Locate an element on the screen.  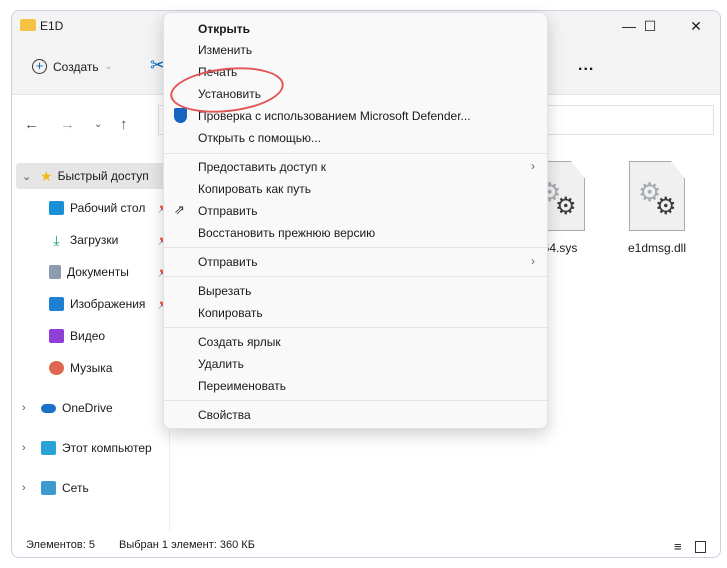
sidebar-item-documents: Документы📌 is located at coordinates (91, 272).